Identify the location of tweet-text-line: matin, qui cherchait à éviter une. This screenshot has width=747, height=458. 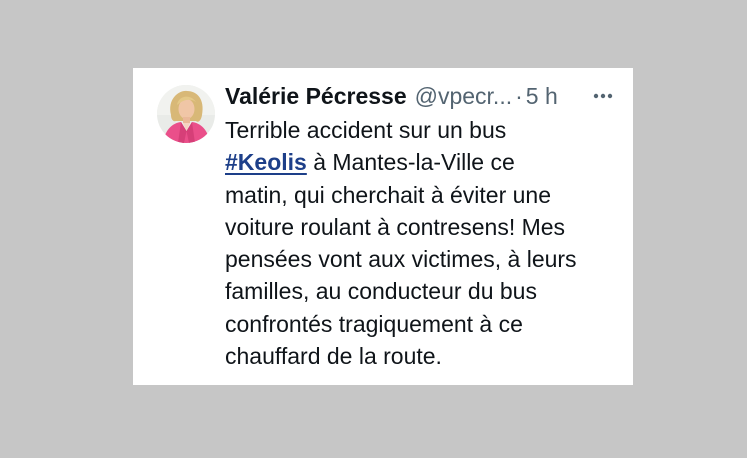
(388, 194).